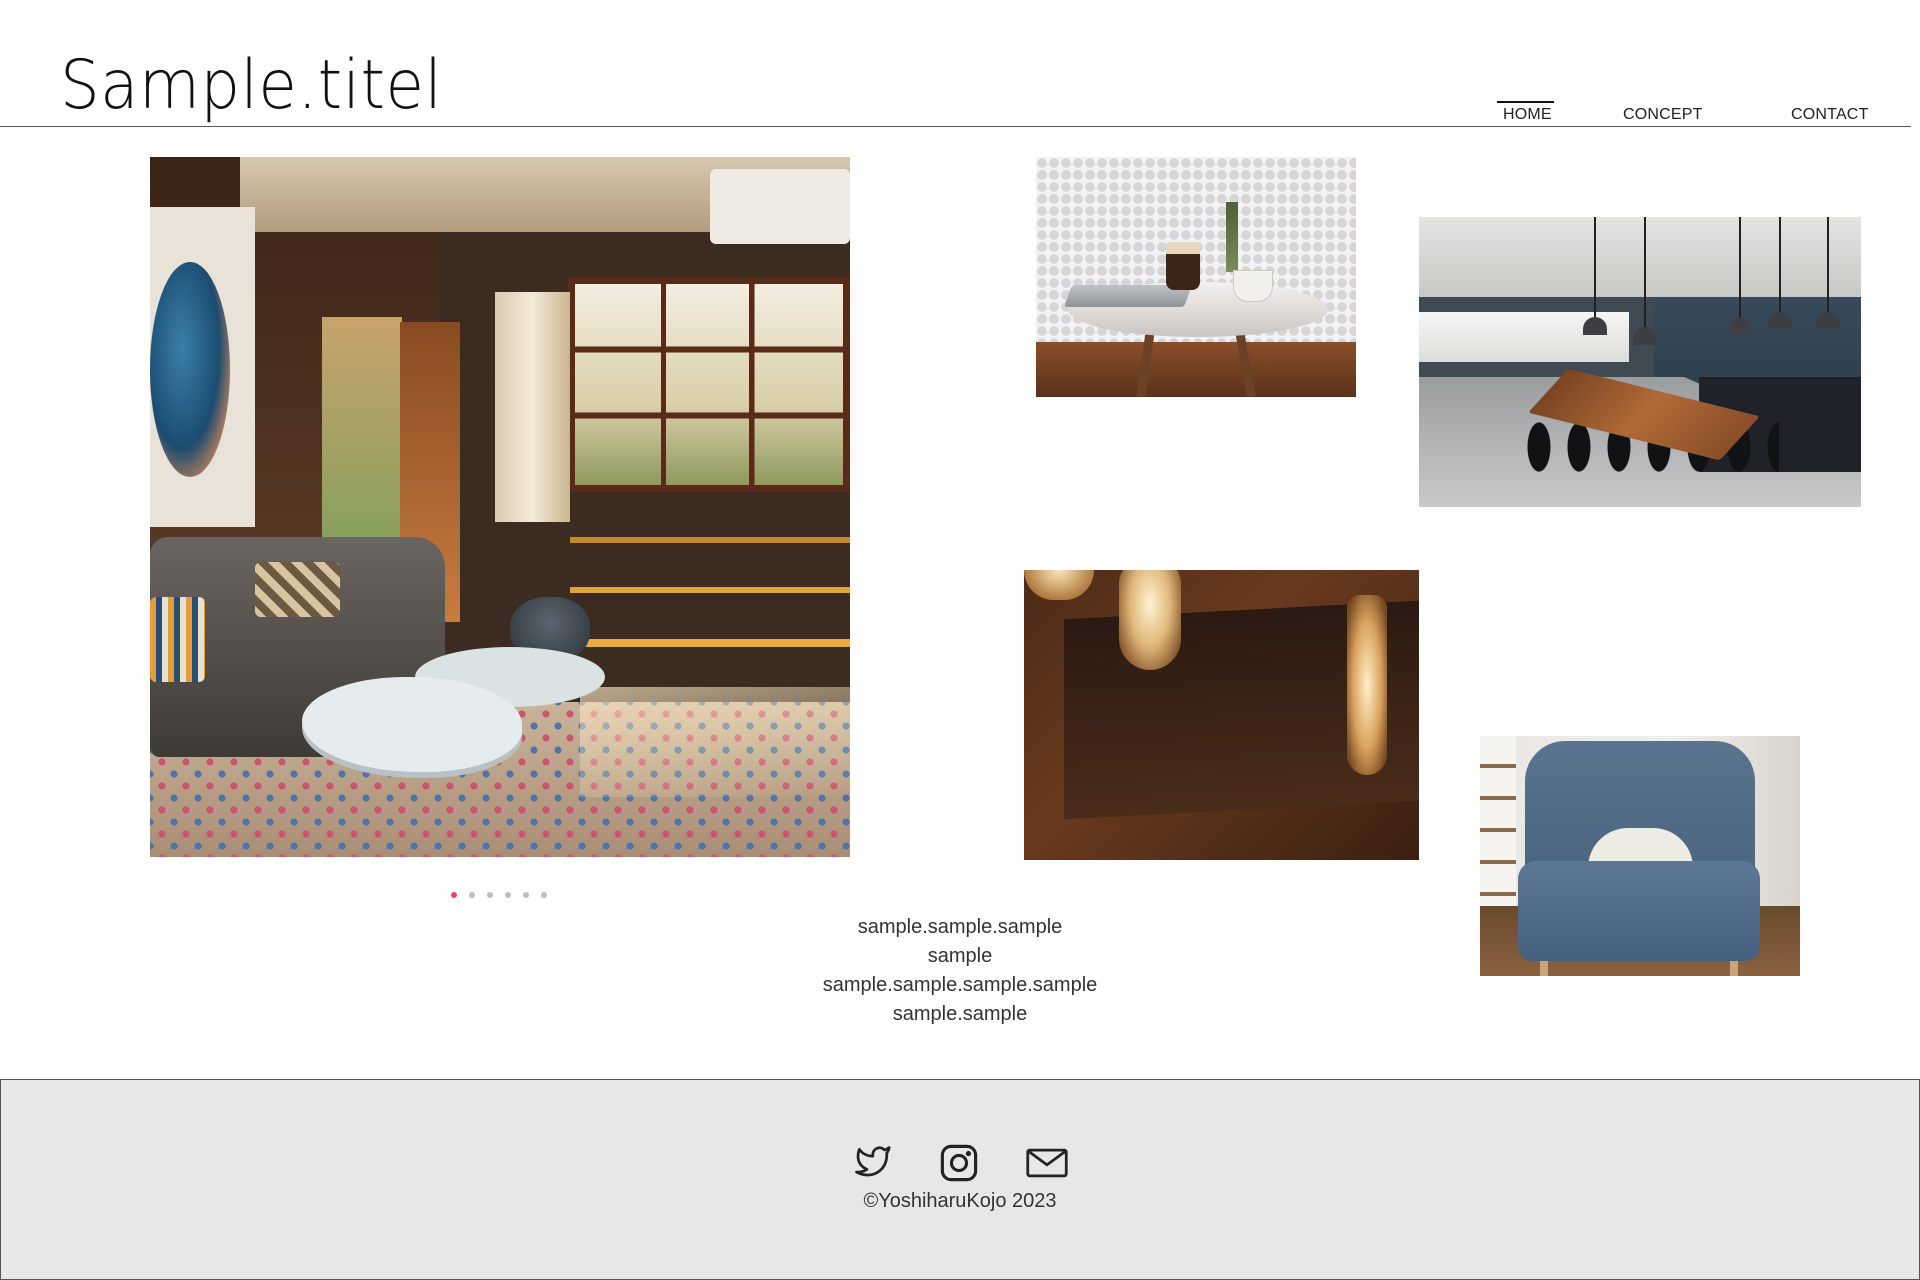 This screenshot has height=1280, width=1920. I want to click on carousel-pagination, so click(499, 895).